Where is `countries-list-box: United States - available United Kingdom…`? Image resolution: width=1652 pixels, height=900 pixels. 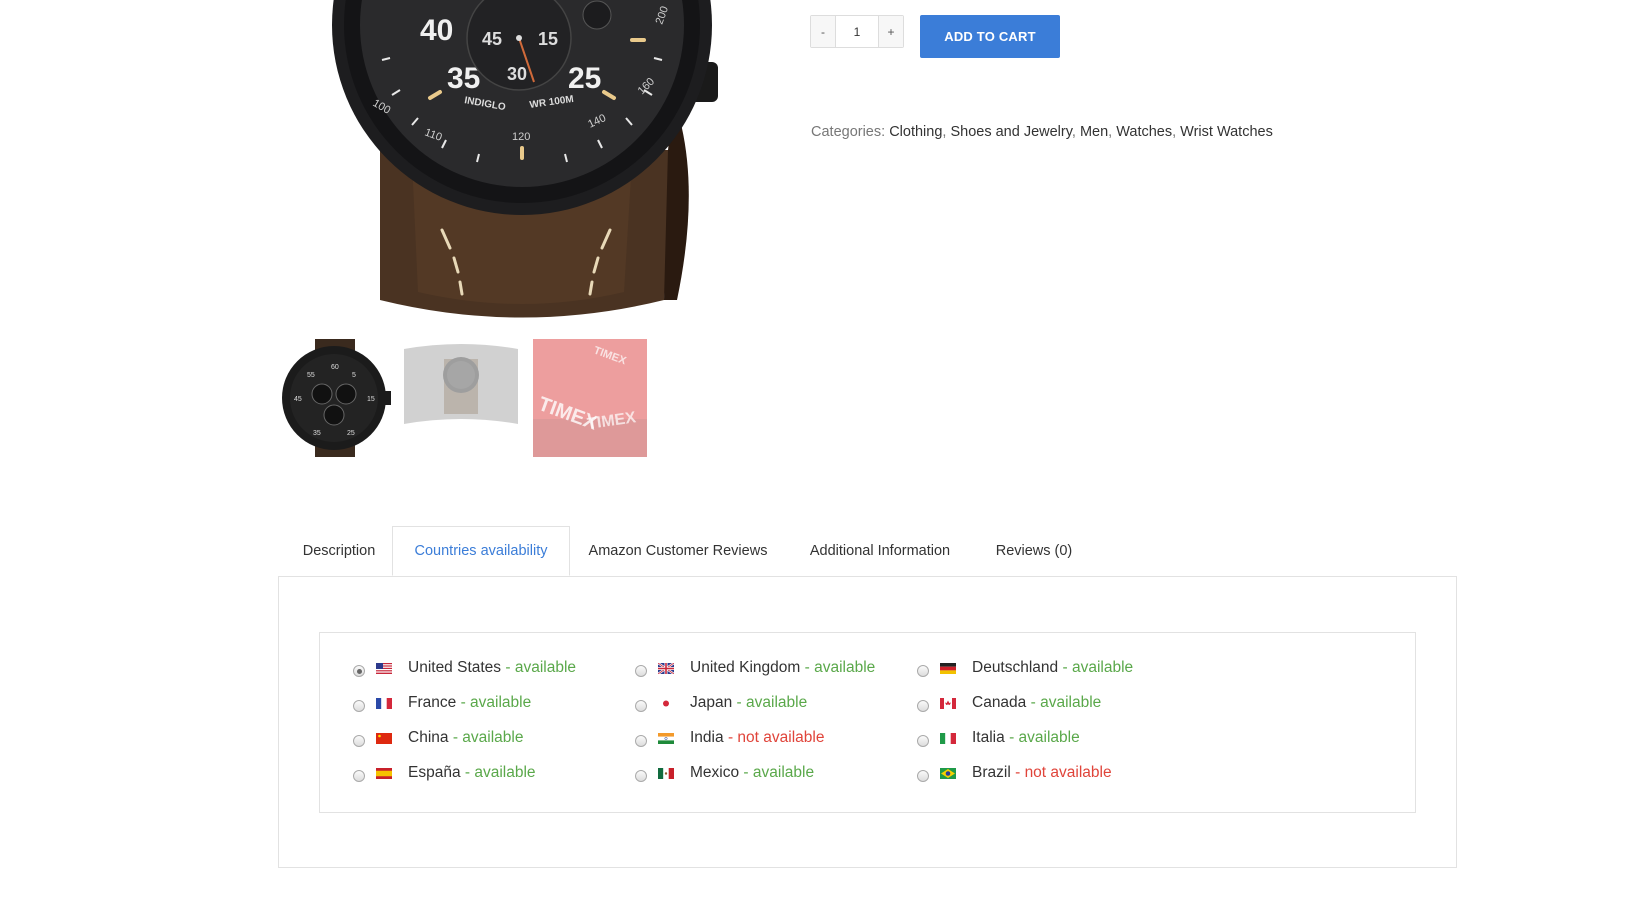
countries-list-box: United States - available United Kingdom… is located at coordinates (867, 722).